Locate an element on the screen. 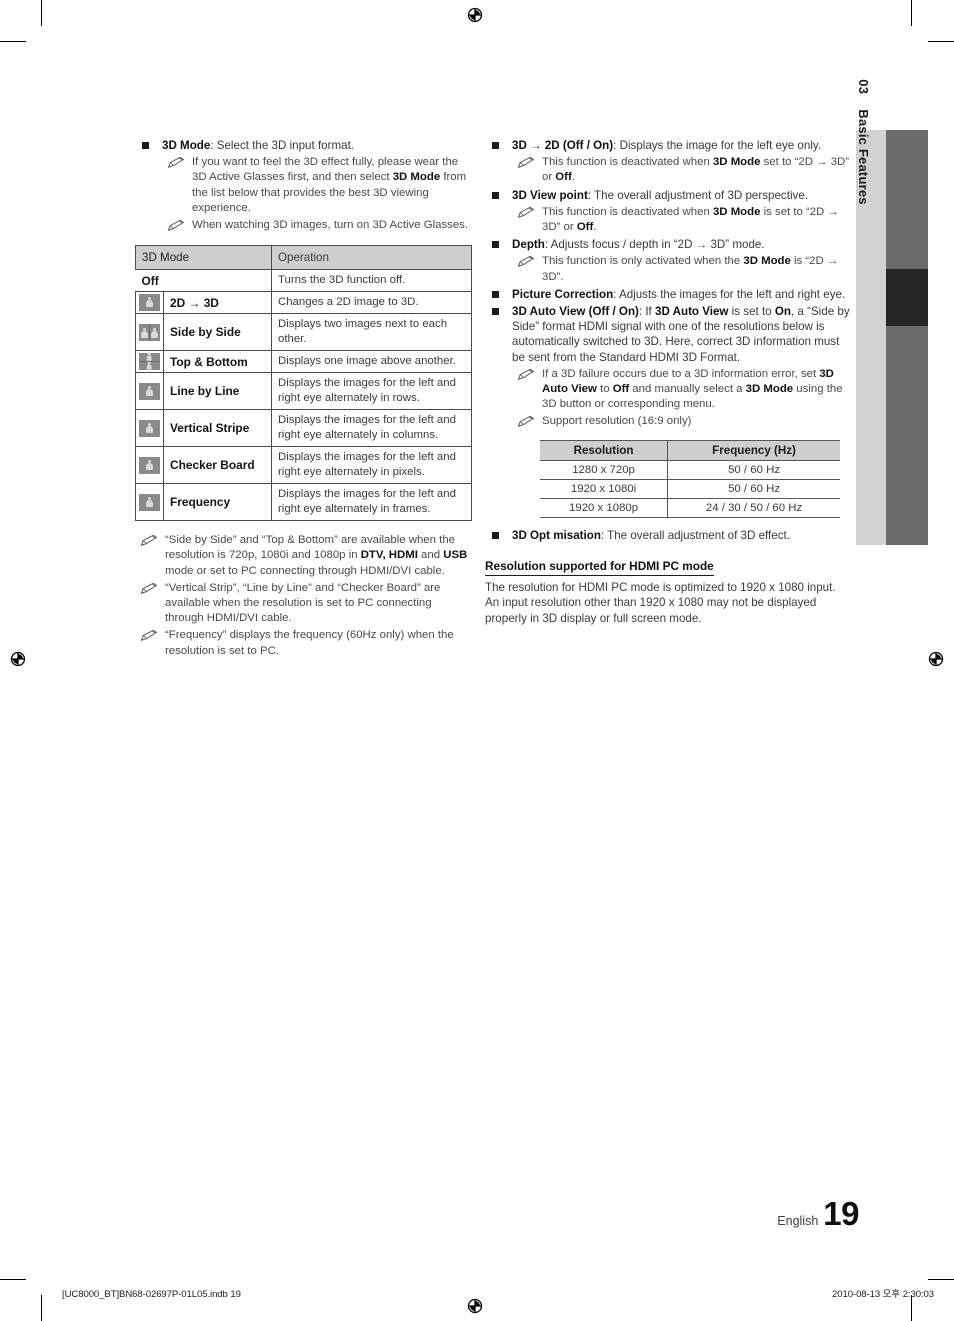 Image resolution: width=954 pixels, height=1321 pixels. mode-name: Side by Side is located at coordinates (217, 332).